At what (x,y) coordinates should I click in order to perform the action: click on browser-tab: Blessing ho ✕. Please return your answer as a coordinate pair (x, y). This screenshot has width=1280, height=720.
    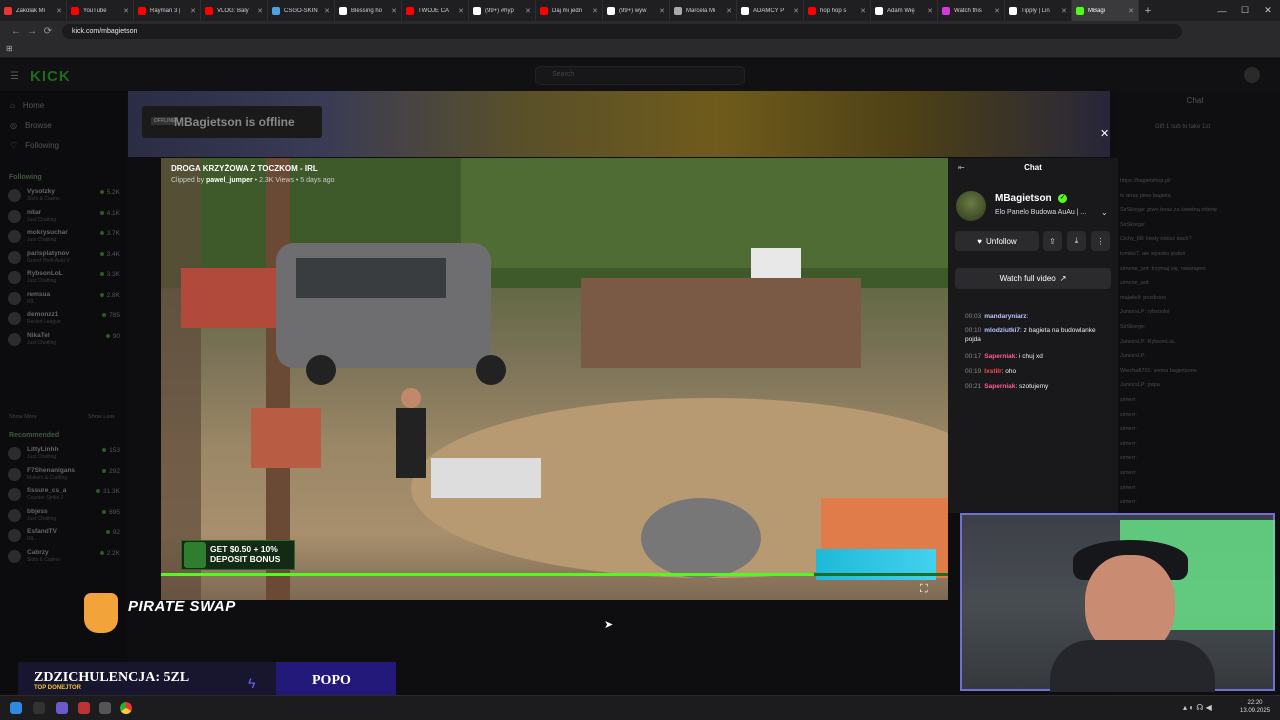
    Looking at the image, I should click on (368, 10).